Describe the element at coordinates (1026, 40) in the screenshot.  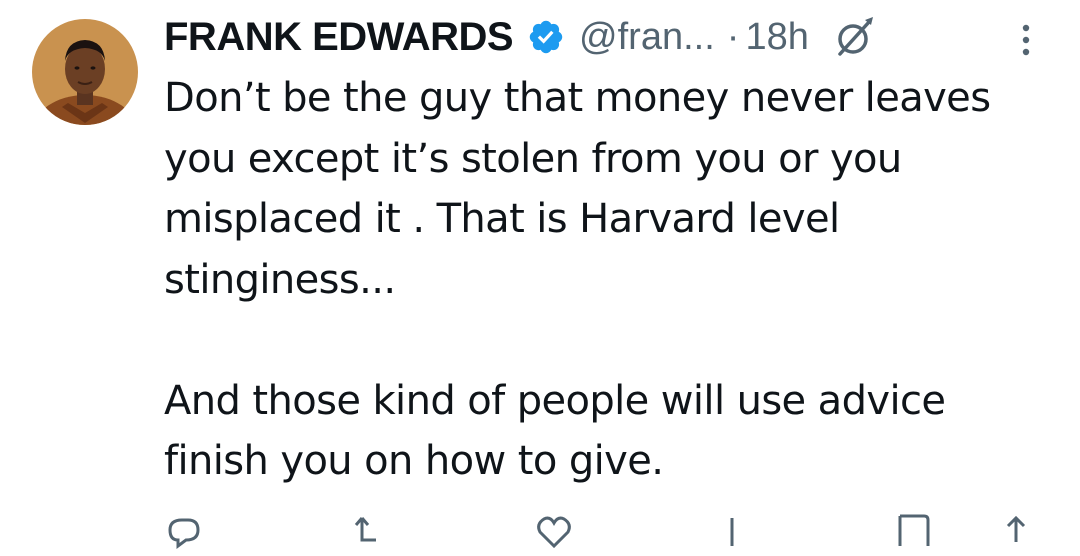
I see `more-options-icon` at that location.